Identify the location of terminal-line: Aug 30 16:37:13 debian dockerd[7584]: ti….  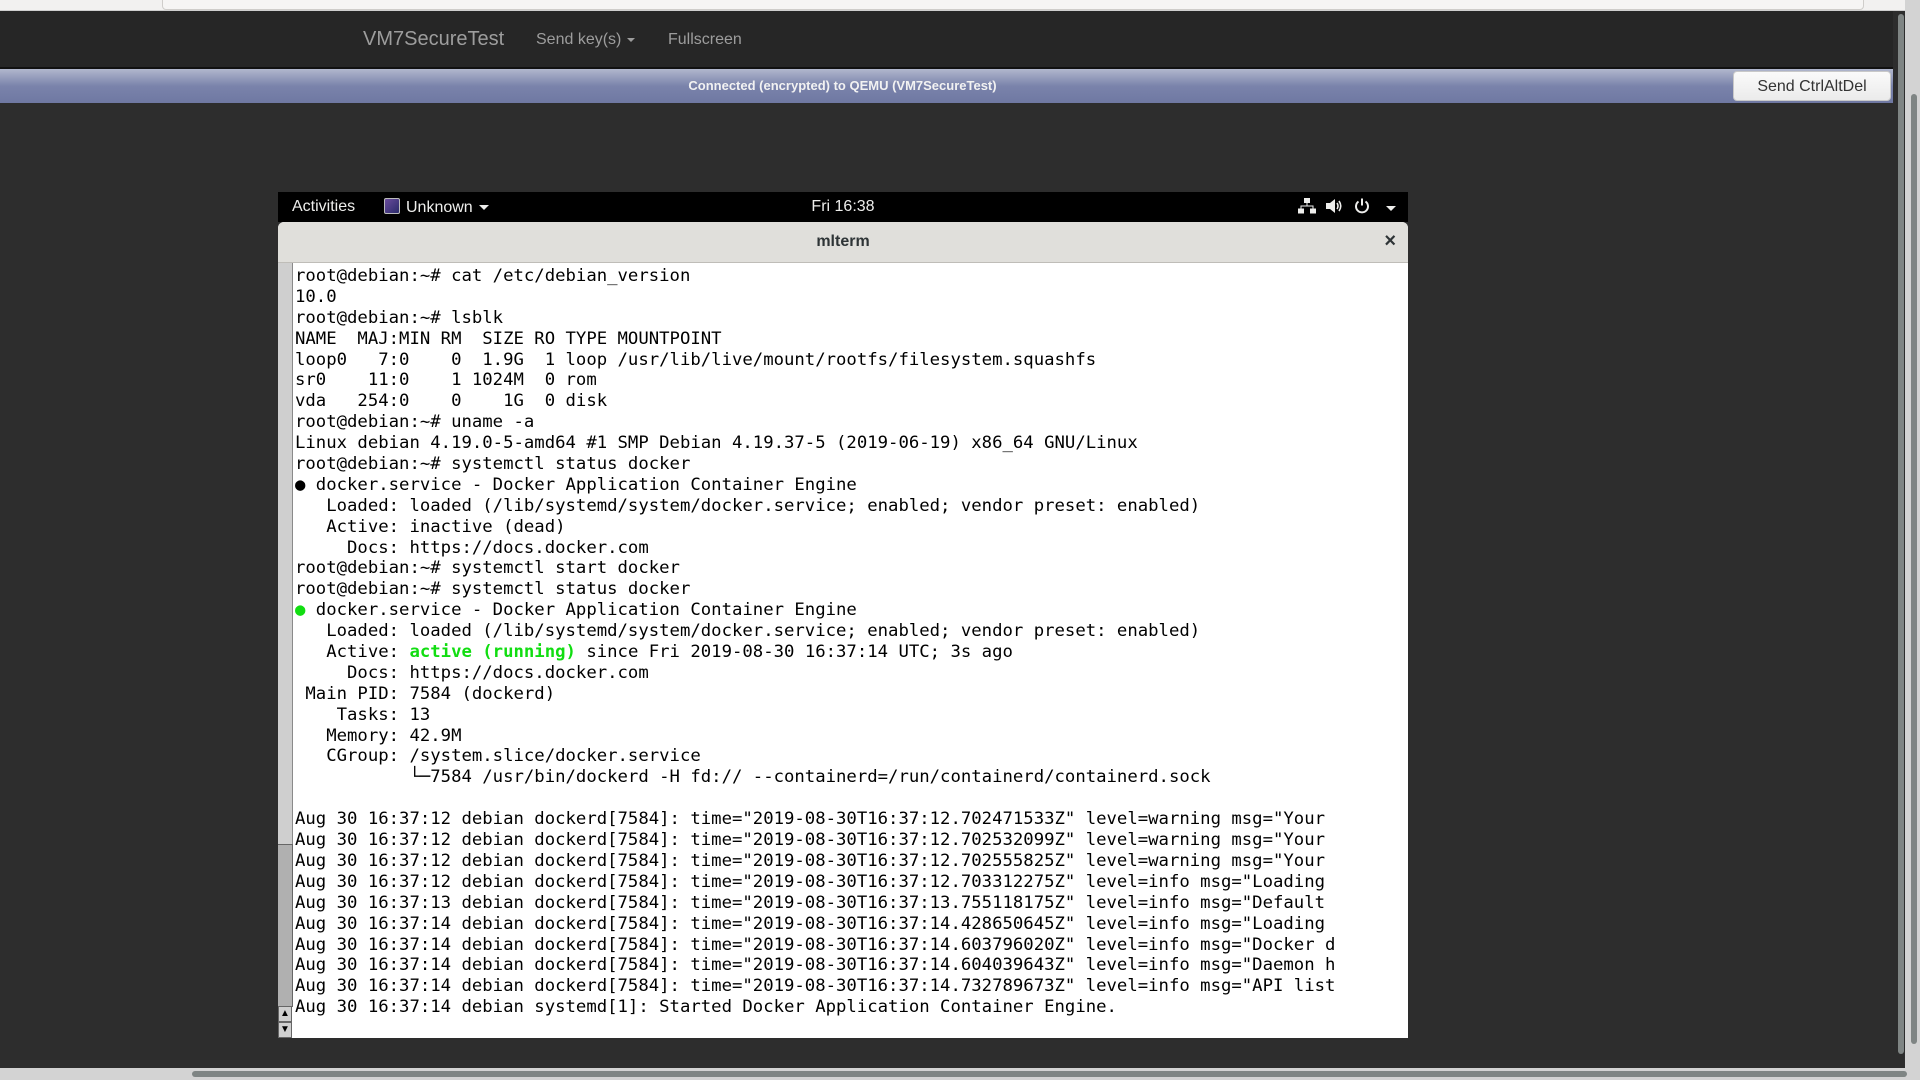
(810, 902).